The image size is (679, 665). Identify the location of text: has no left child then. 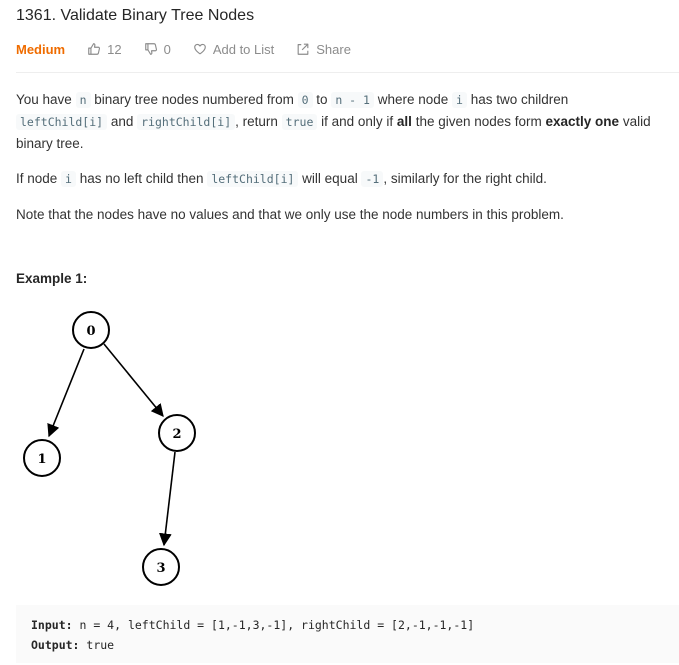
(141, 178).